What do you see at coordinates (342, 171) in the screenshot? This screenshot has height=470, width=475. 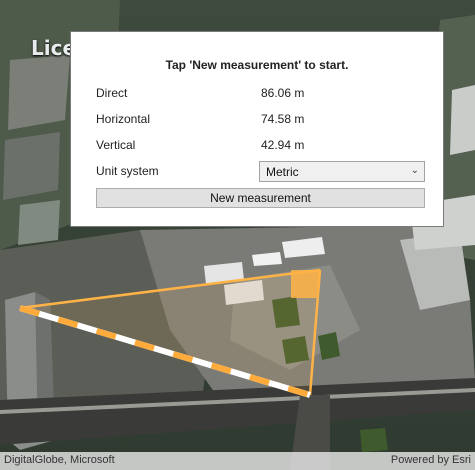 I see `unit-system-select: Metric ⌄` at bounding box center [342, 171].